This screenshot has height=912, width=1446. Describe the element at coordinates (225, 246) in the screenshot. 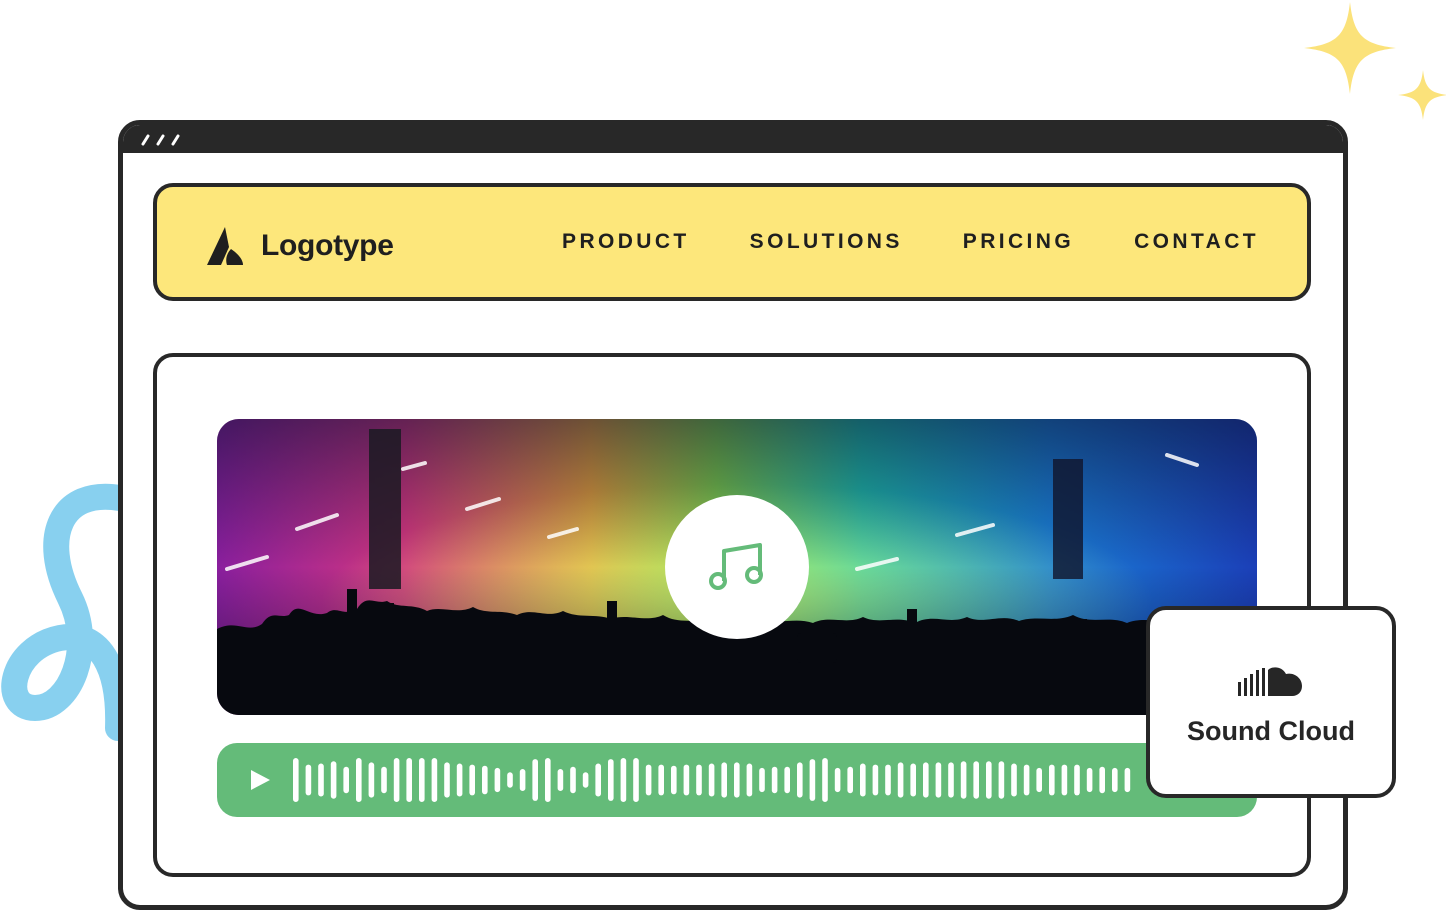

I see `logo-mark-icon` at that location.